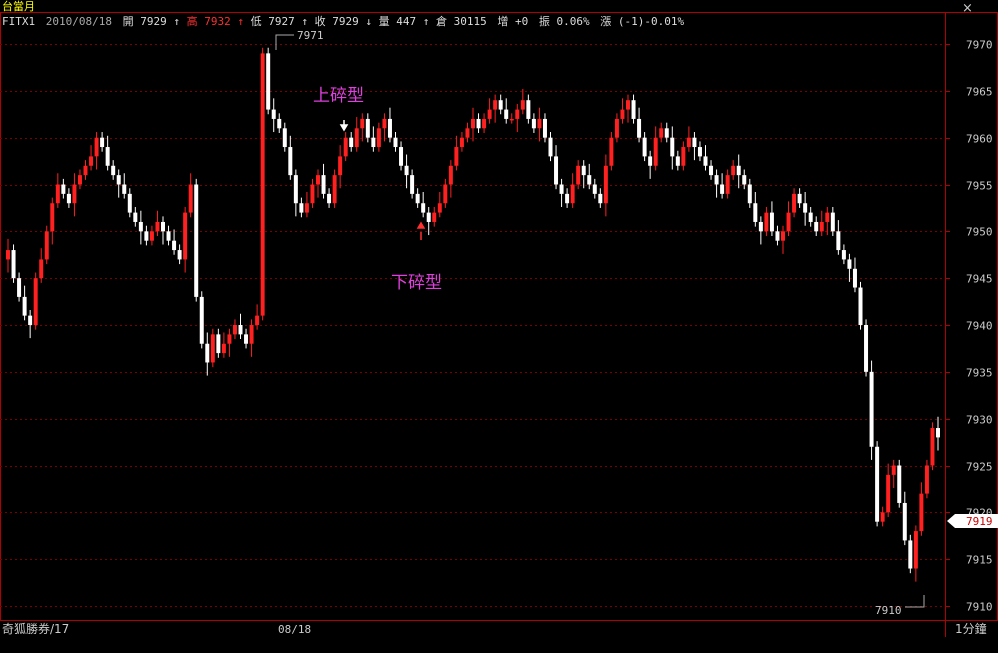 This screenshot has height=653, width=998. What do you see at coordinates (240, 21) in the screenshot?
I see `high-arrow: ↑` at bounding box center [240, 21].